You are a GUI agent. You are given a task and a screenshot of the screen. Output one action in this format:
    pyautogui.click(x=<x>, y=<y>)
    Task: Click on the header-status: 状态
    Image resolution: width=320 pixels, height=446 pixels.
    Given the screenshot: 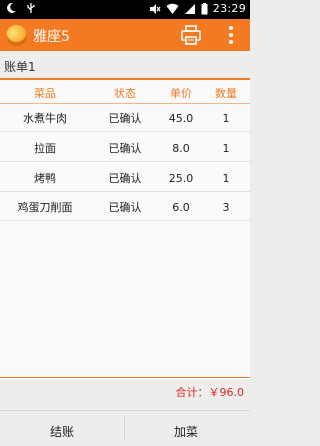 What is the action you would take?
    pyautogui.click(x=125, y=93)
    